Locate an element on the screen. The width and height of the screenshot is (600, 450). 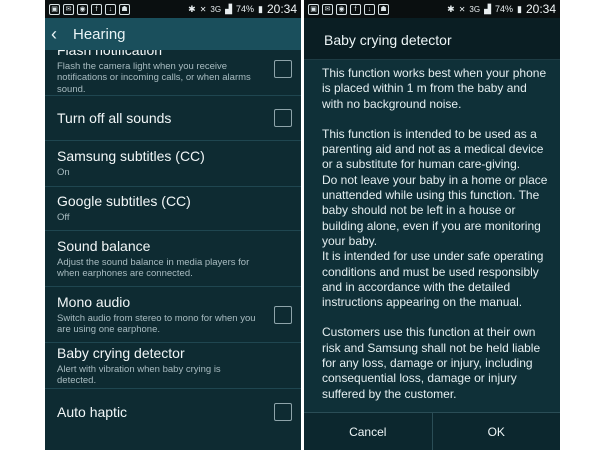
setting-title: Google subtitles (CC) is located at coordinates (124, 201).